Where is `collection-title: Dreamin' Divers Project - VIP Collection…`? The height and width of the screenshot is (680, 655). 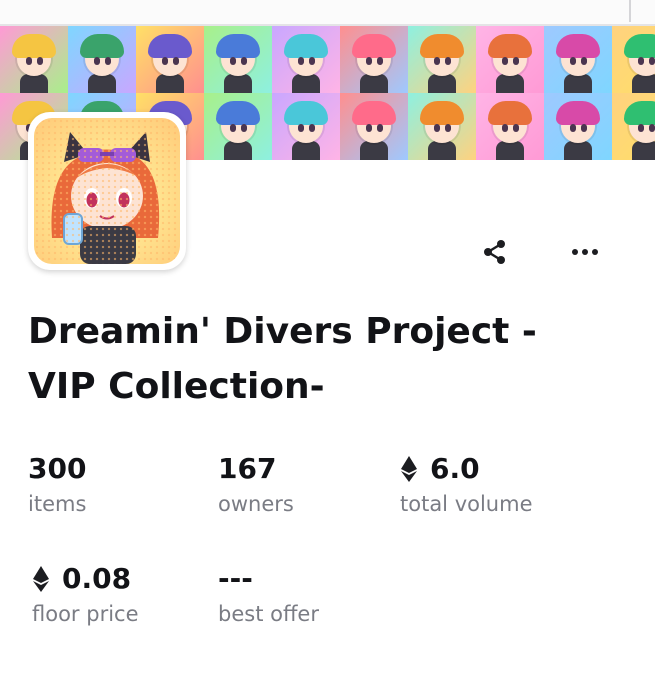
collection-title: Dreamin' Divers Project - VIP Collection… is located at coordinates (328, 359).